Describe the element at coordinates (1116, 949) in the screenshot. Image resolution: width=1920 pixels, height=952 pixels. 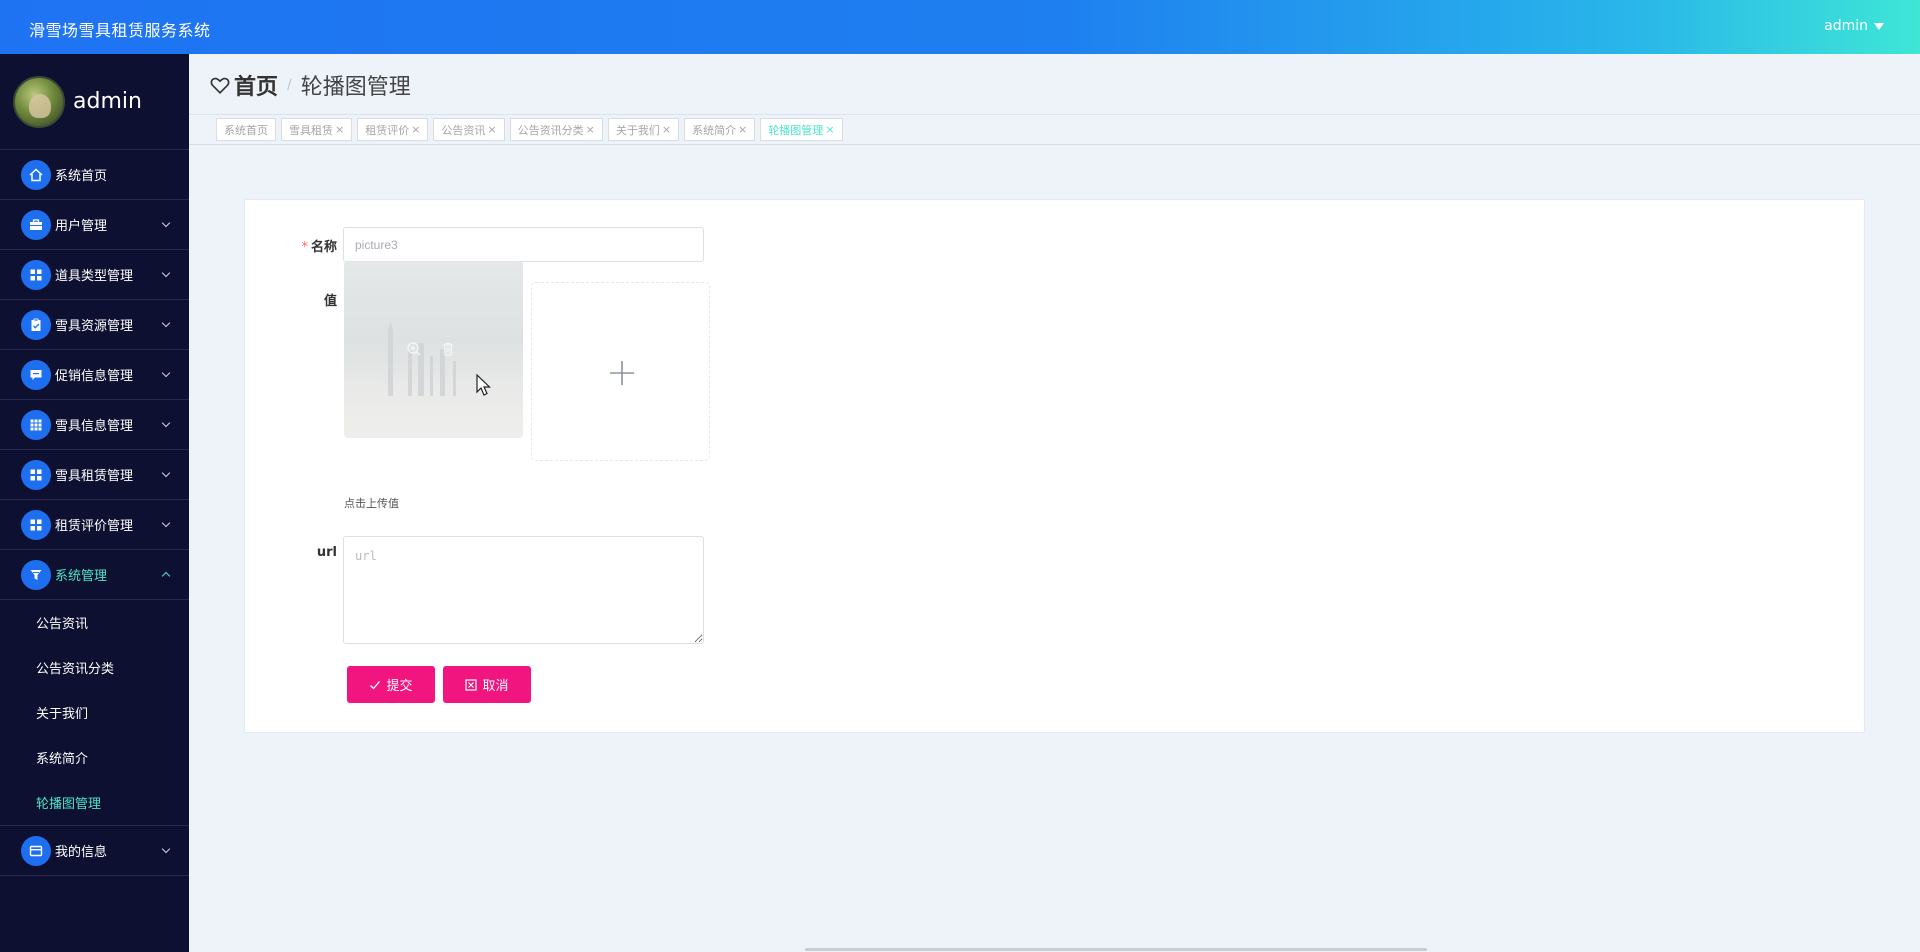
I see `horizontal-scrollbar` at that location.